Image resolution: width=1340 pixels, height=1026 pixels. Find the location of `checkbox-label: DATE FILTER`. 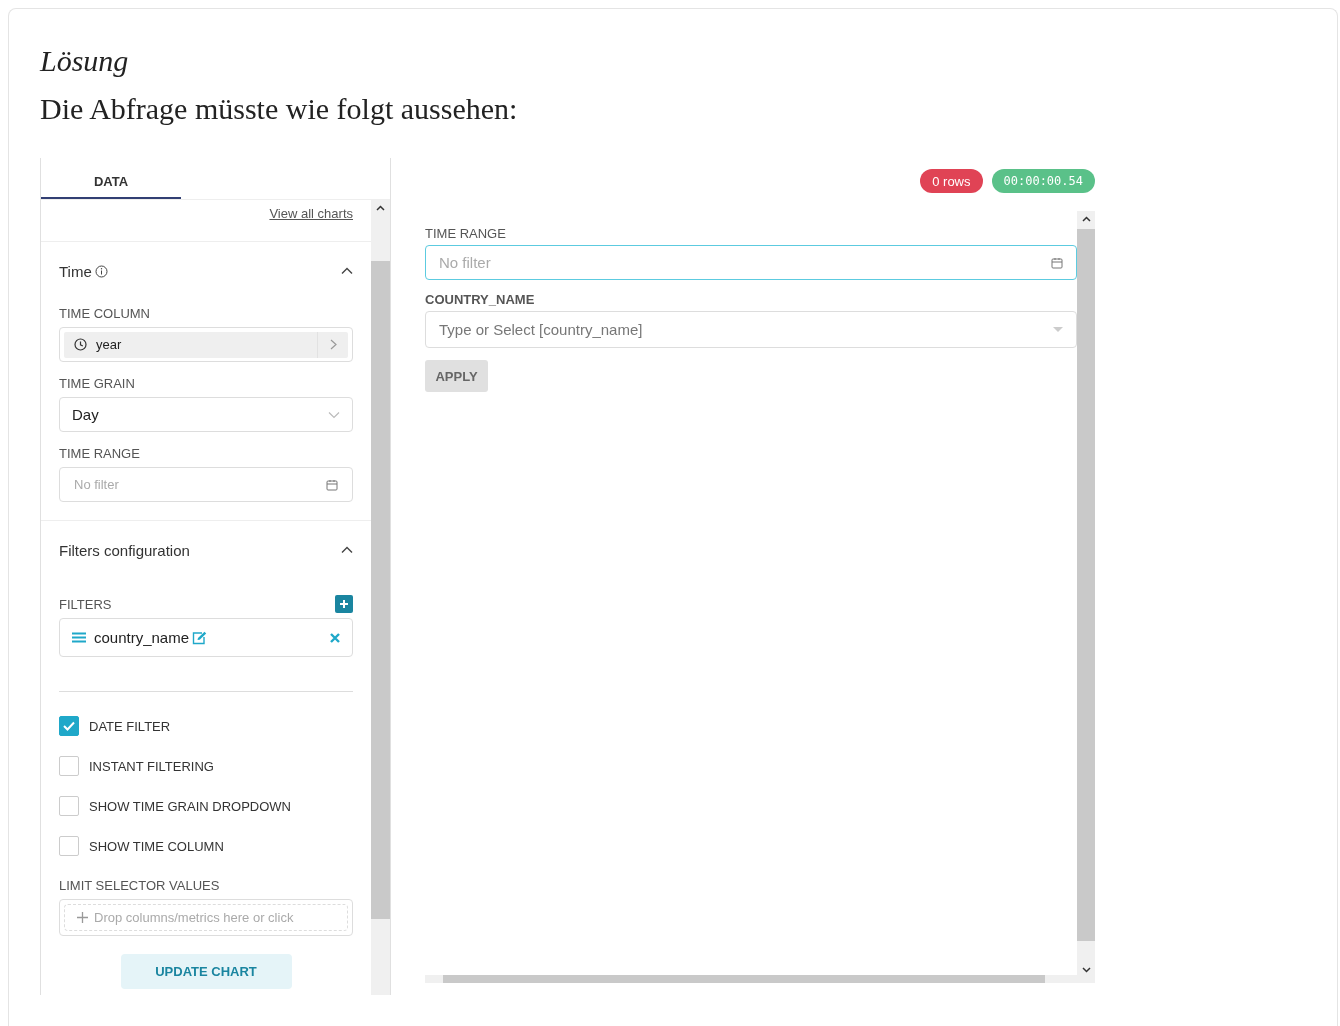

checkbox-label: DATE FILTER is located at coordinates (130, 726).